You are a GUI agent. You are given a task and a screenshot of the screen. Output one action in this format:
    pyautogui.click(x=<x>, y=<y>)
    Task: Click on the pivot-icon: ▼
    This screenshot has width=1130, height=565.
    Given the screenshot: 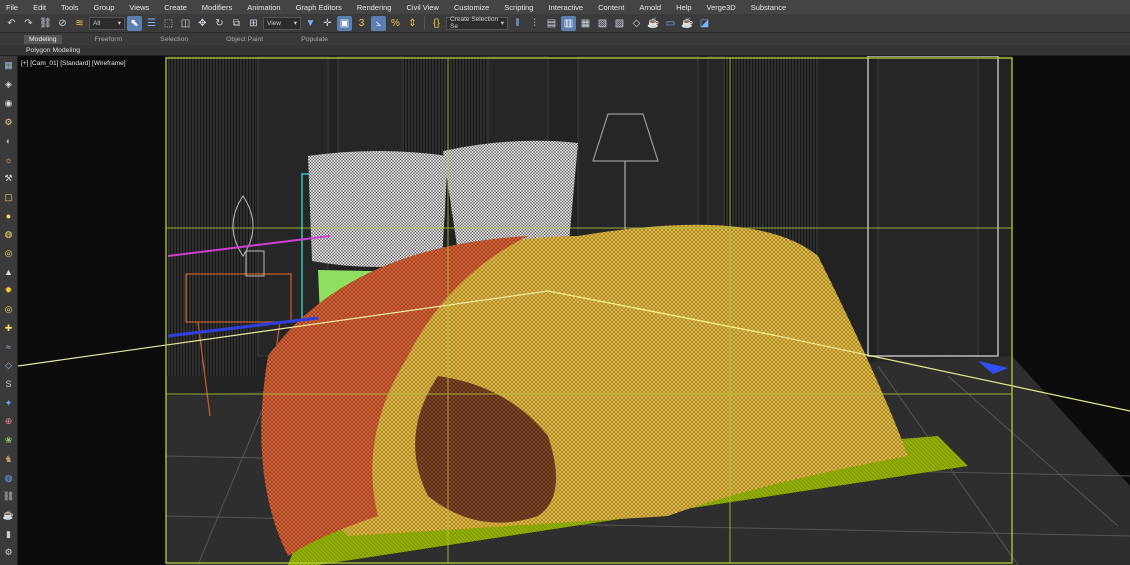 What is the action you would take?
    pyautogui.click(x=310, y=23)
    